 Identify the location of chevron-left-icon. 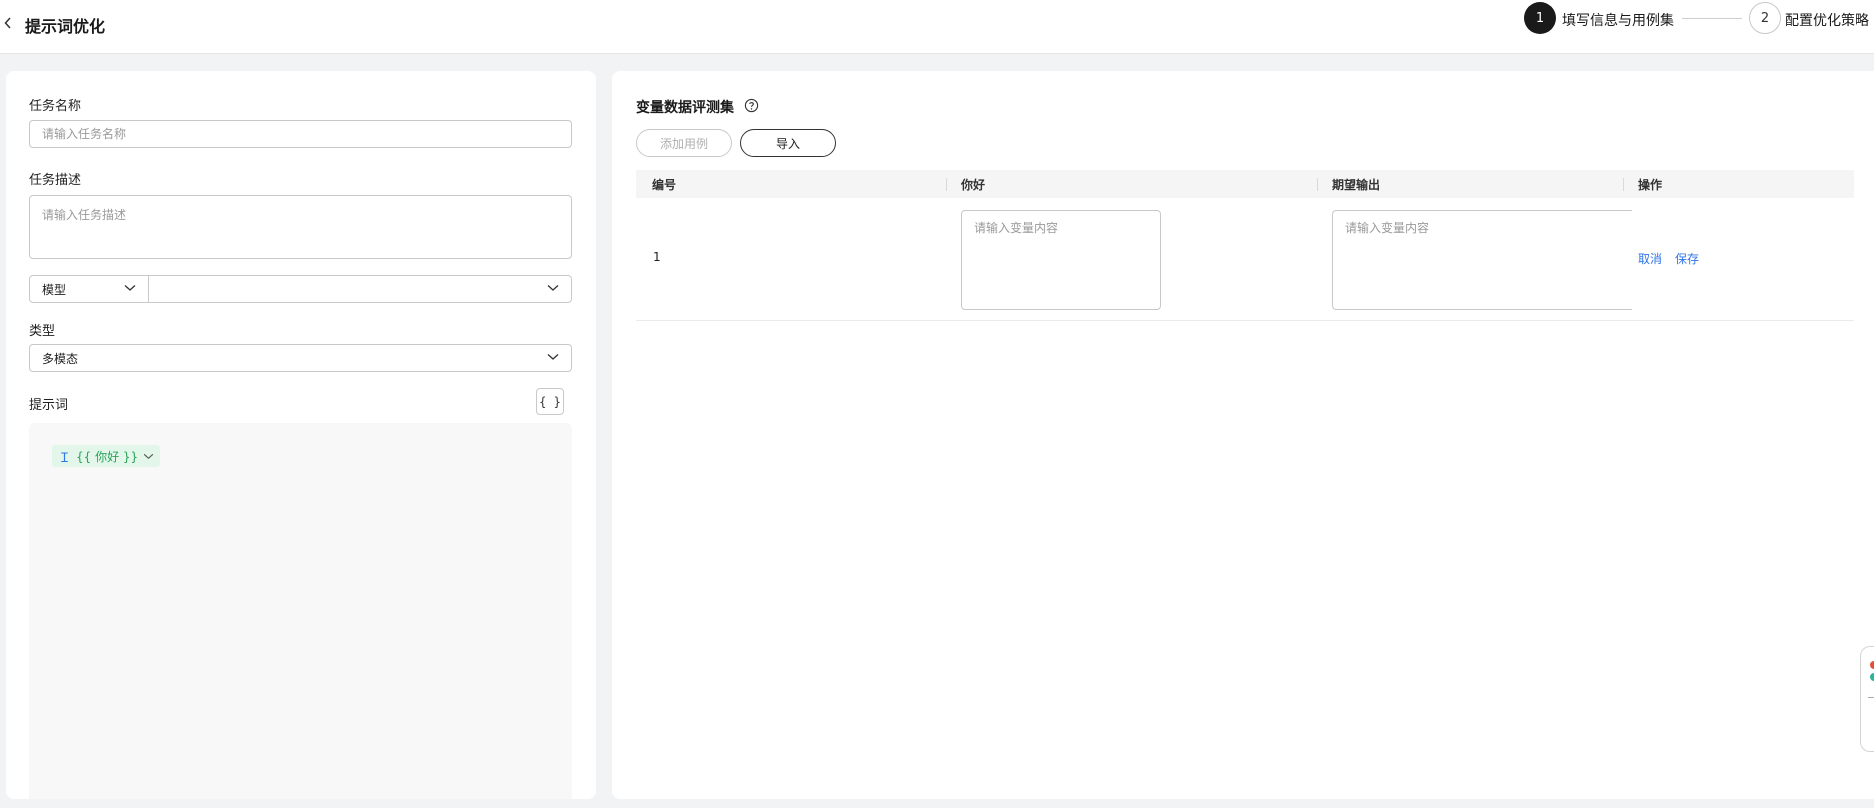
(7, 23).